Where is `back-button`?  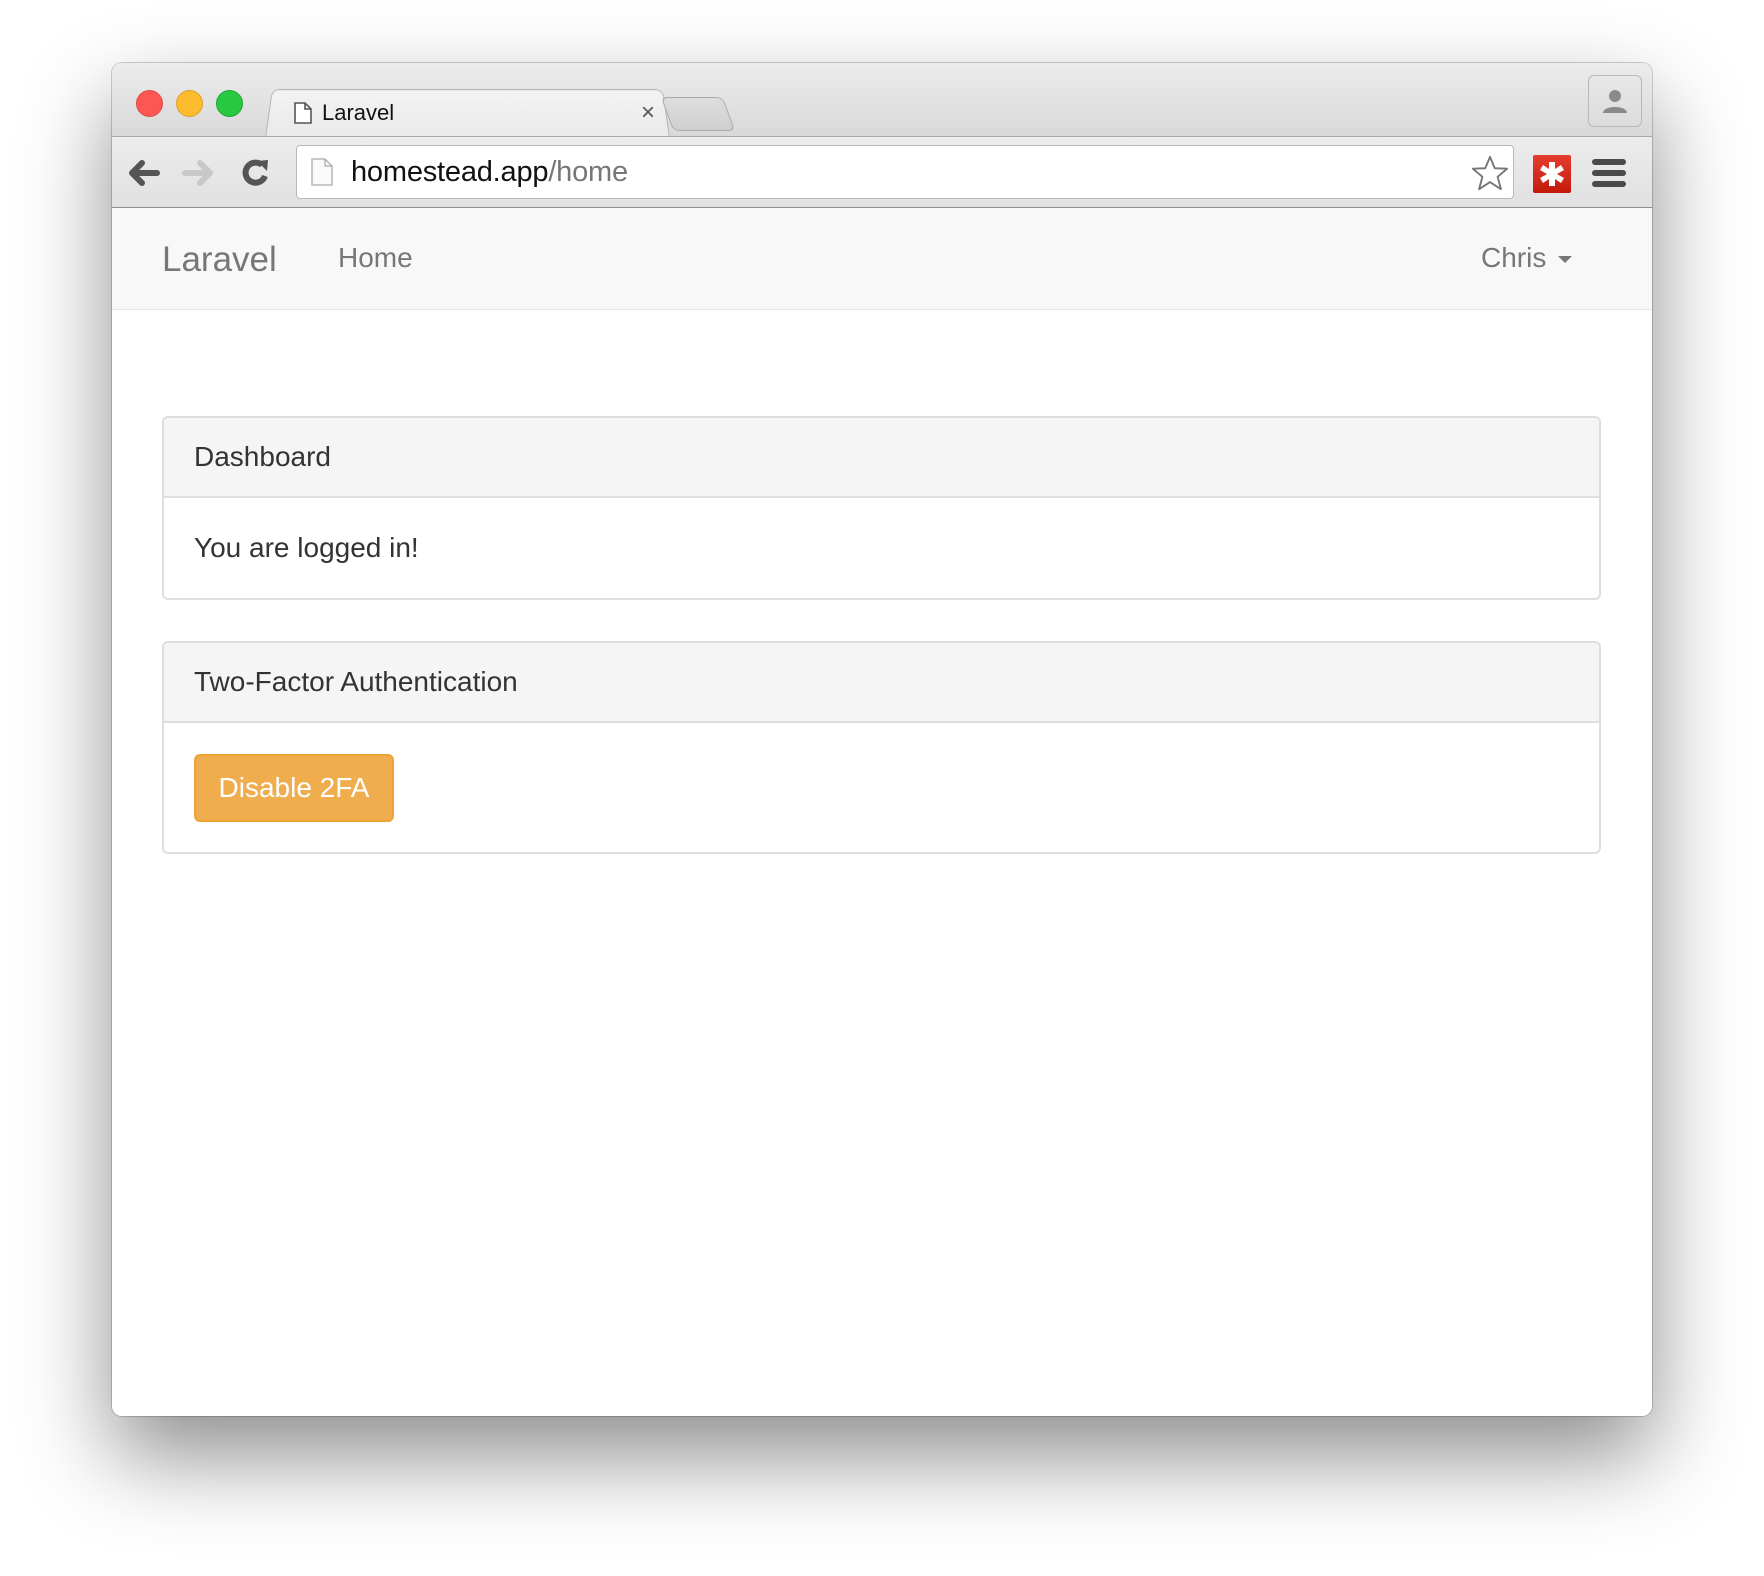
back-button is located at coordinates (144, 173).